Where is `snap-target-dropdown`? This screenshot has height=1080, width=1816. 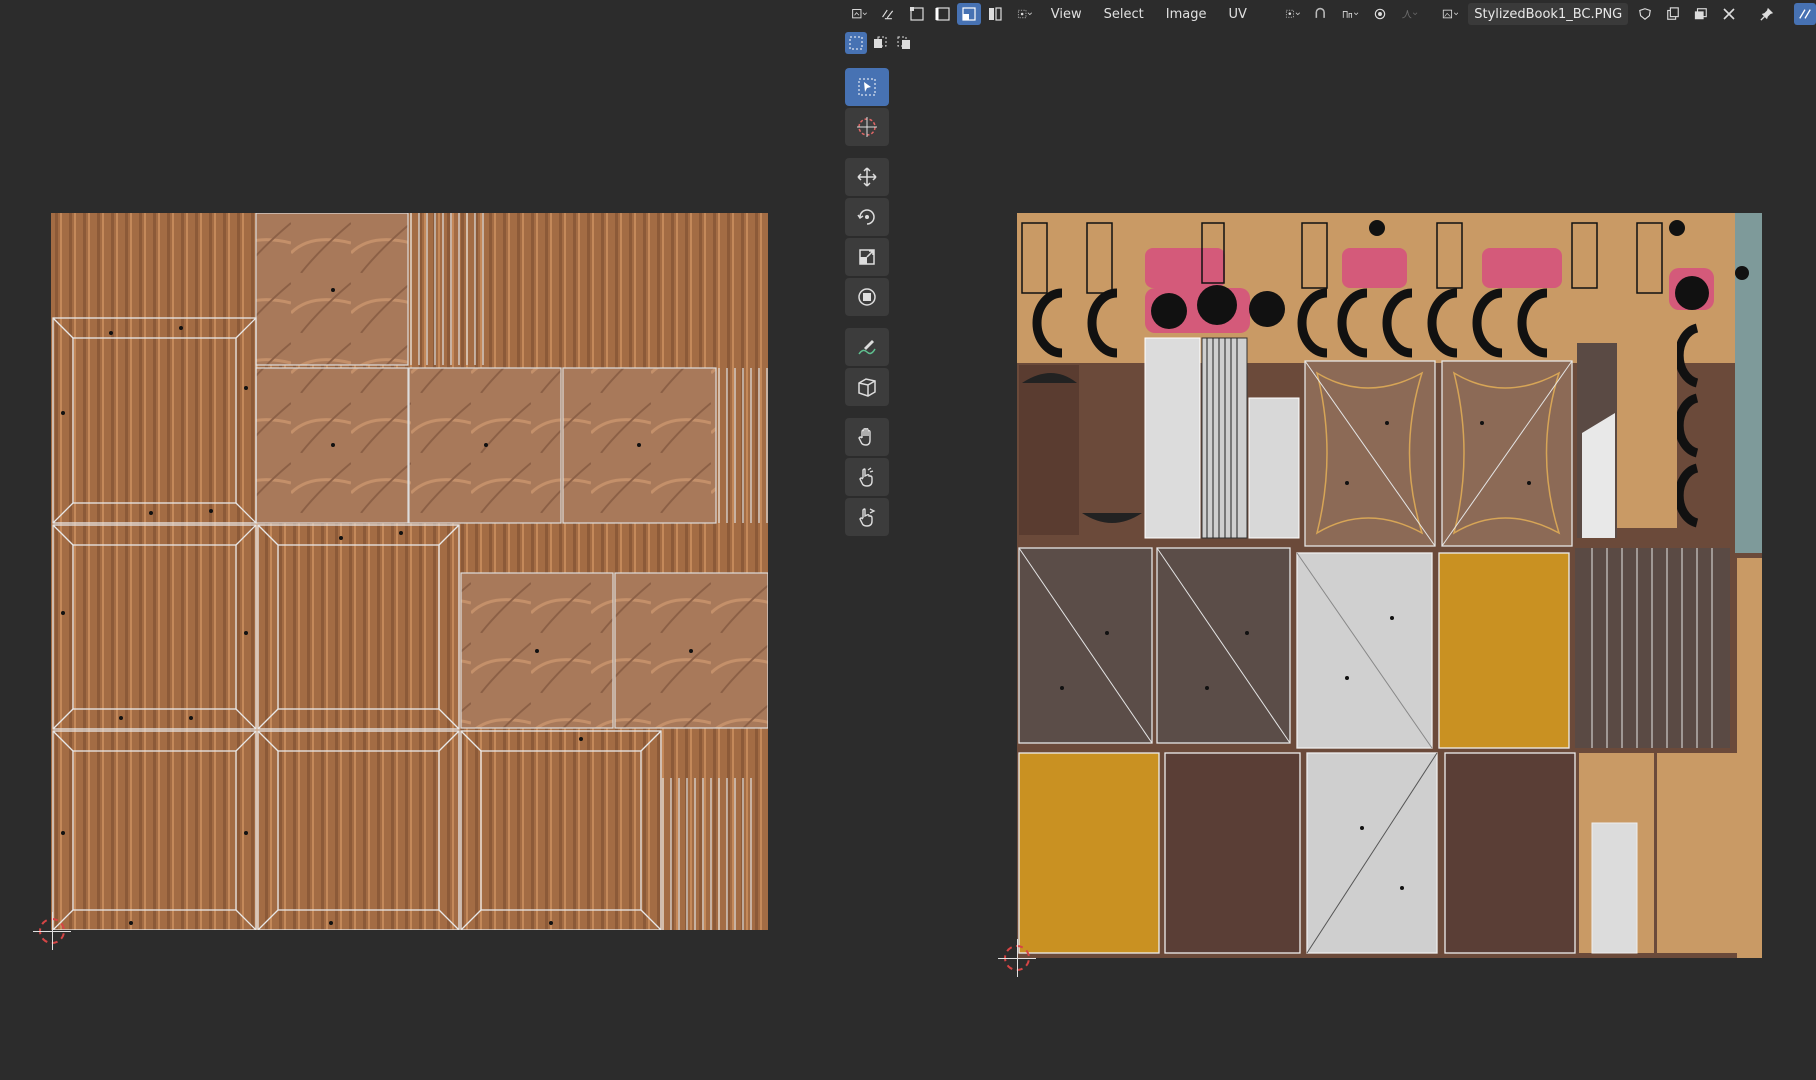
snap-target-dropdown is located at coordinates (1350, 14).